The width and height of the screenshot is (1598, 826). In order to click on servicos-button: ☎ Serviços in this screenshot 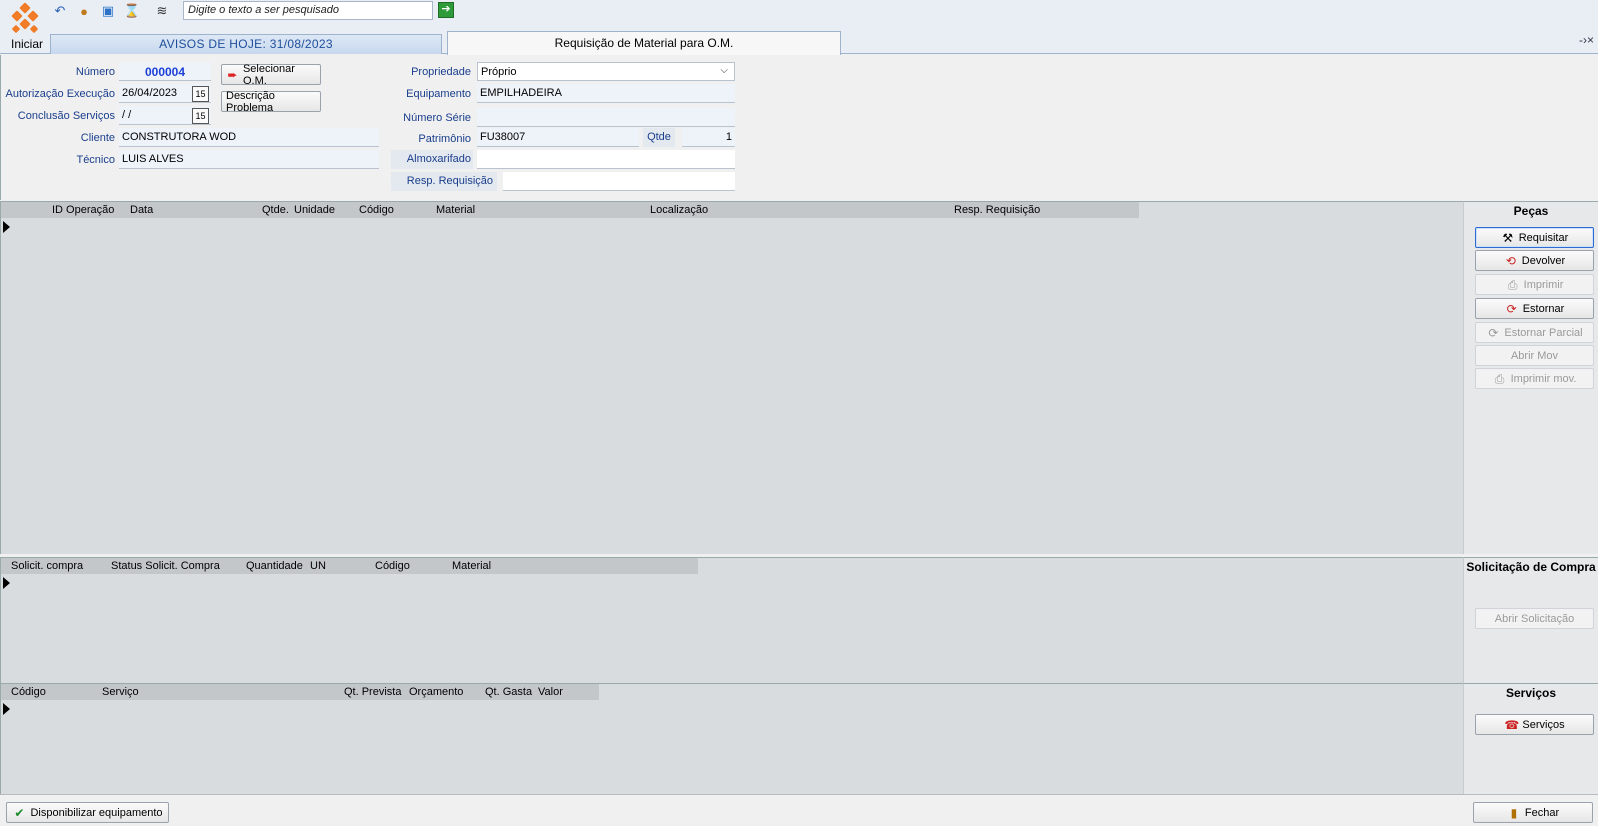, I will do `click(1534, 724)`.